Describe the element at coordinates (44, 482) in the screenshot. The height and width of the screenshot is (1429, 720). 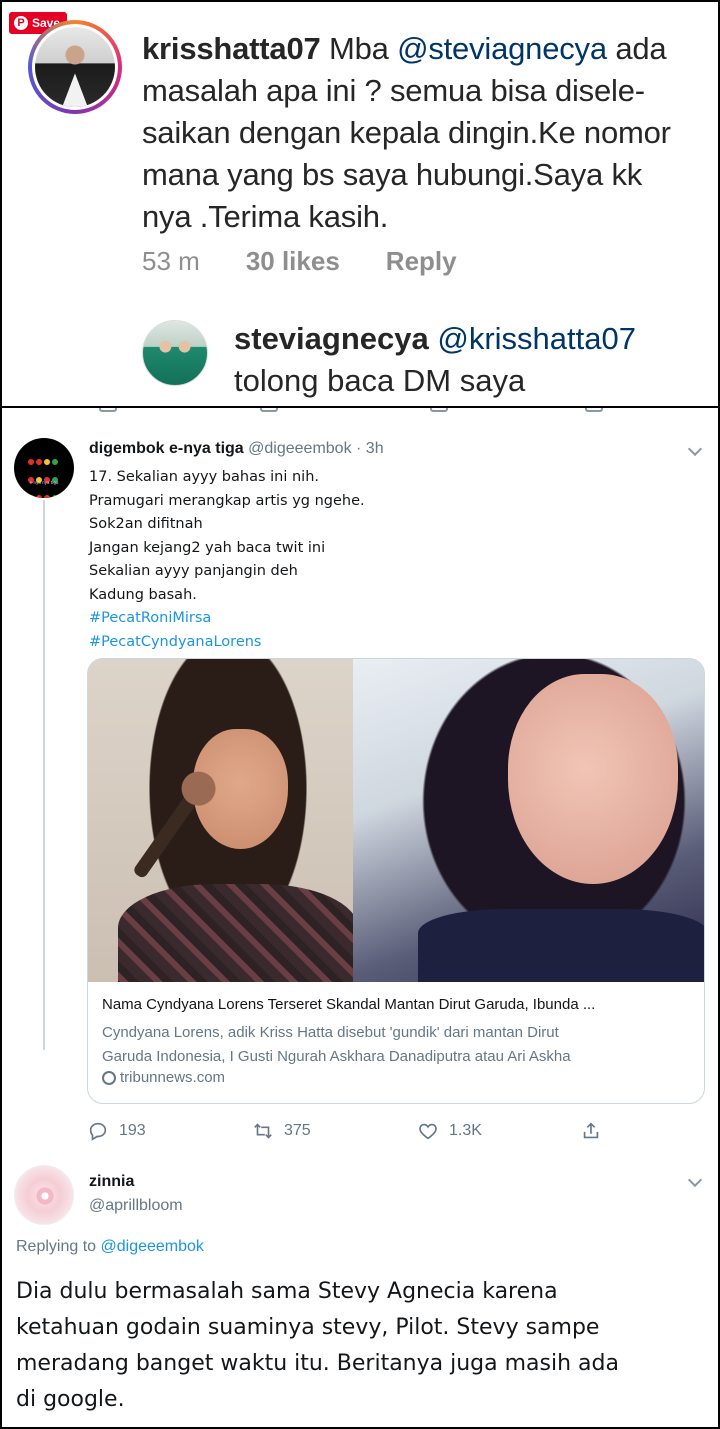
I see `avatar-caption: e-nya nya tiga` at that location.